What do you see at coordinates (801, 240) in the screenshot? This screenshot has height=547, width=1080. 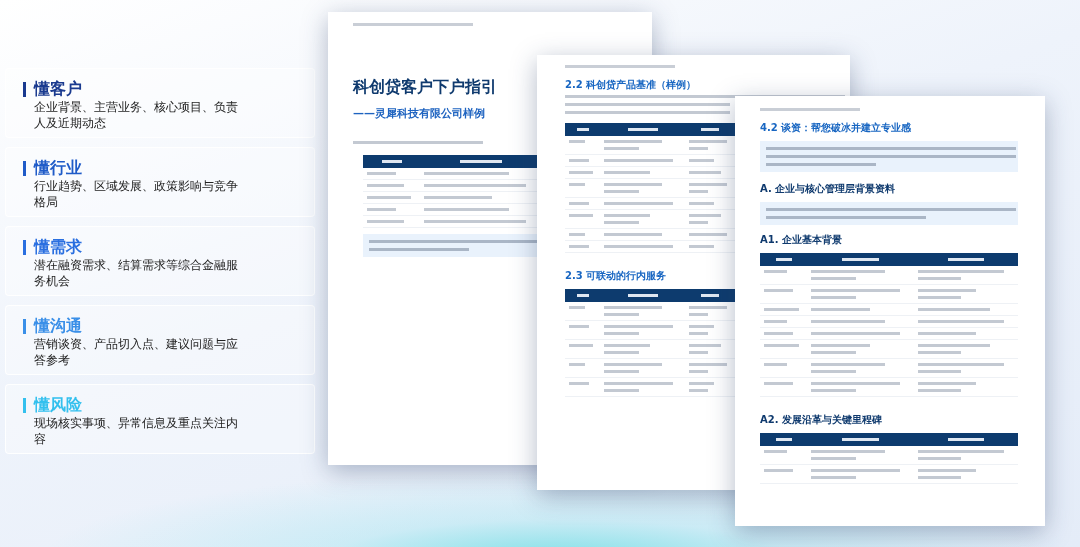 I see `subsection-heading: A1. 企业基本背景` at bounding box center [801, 240].